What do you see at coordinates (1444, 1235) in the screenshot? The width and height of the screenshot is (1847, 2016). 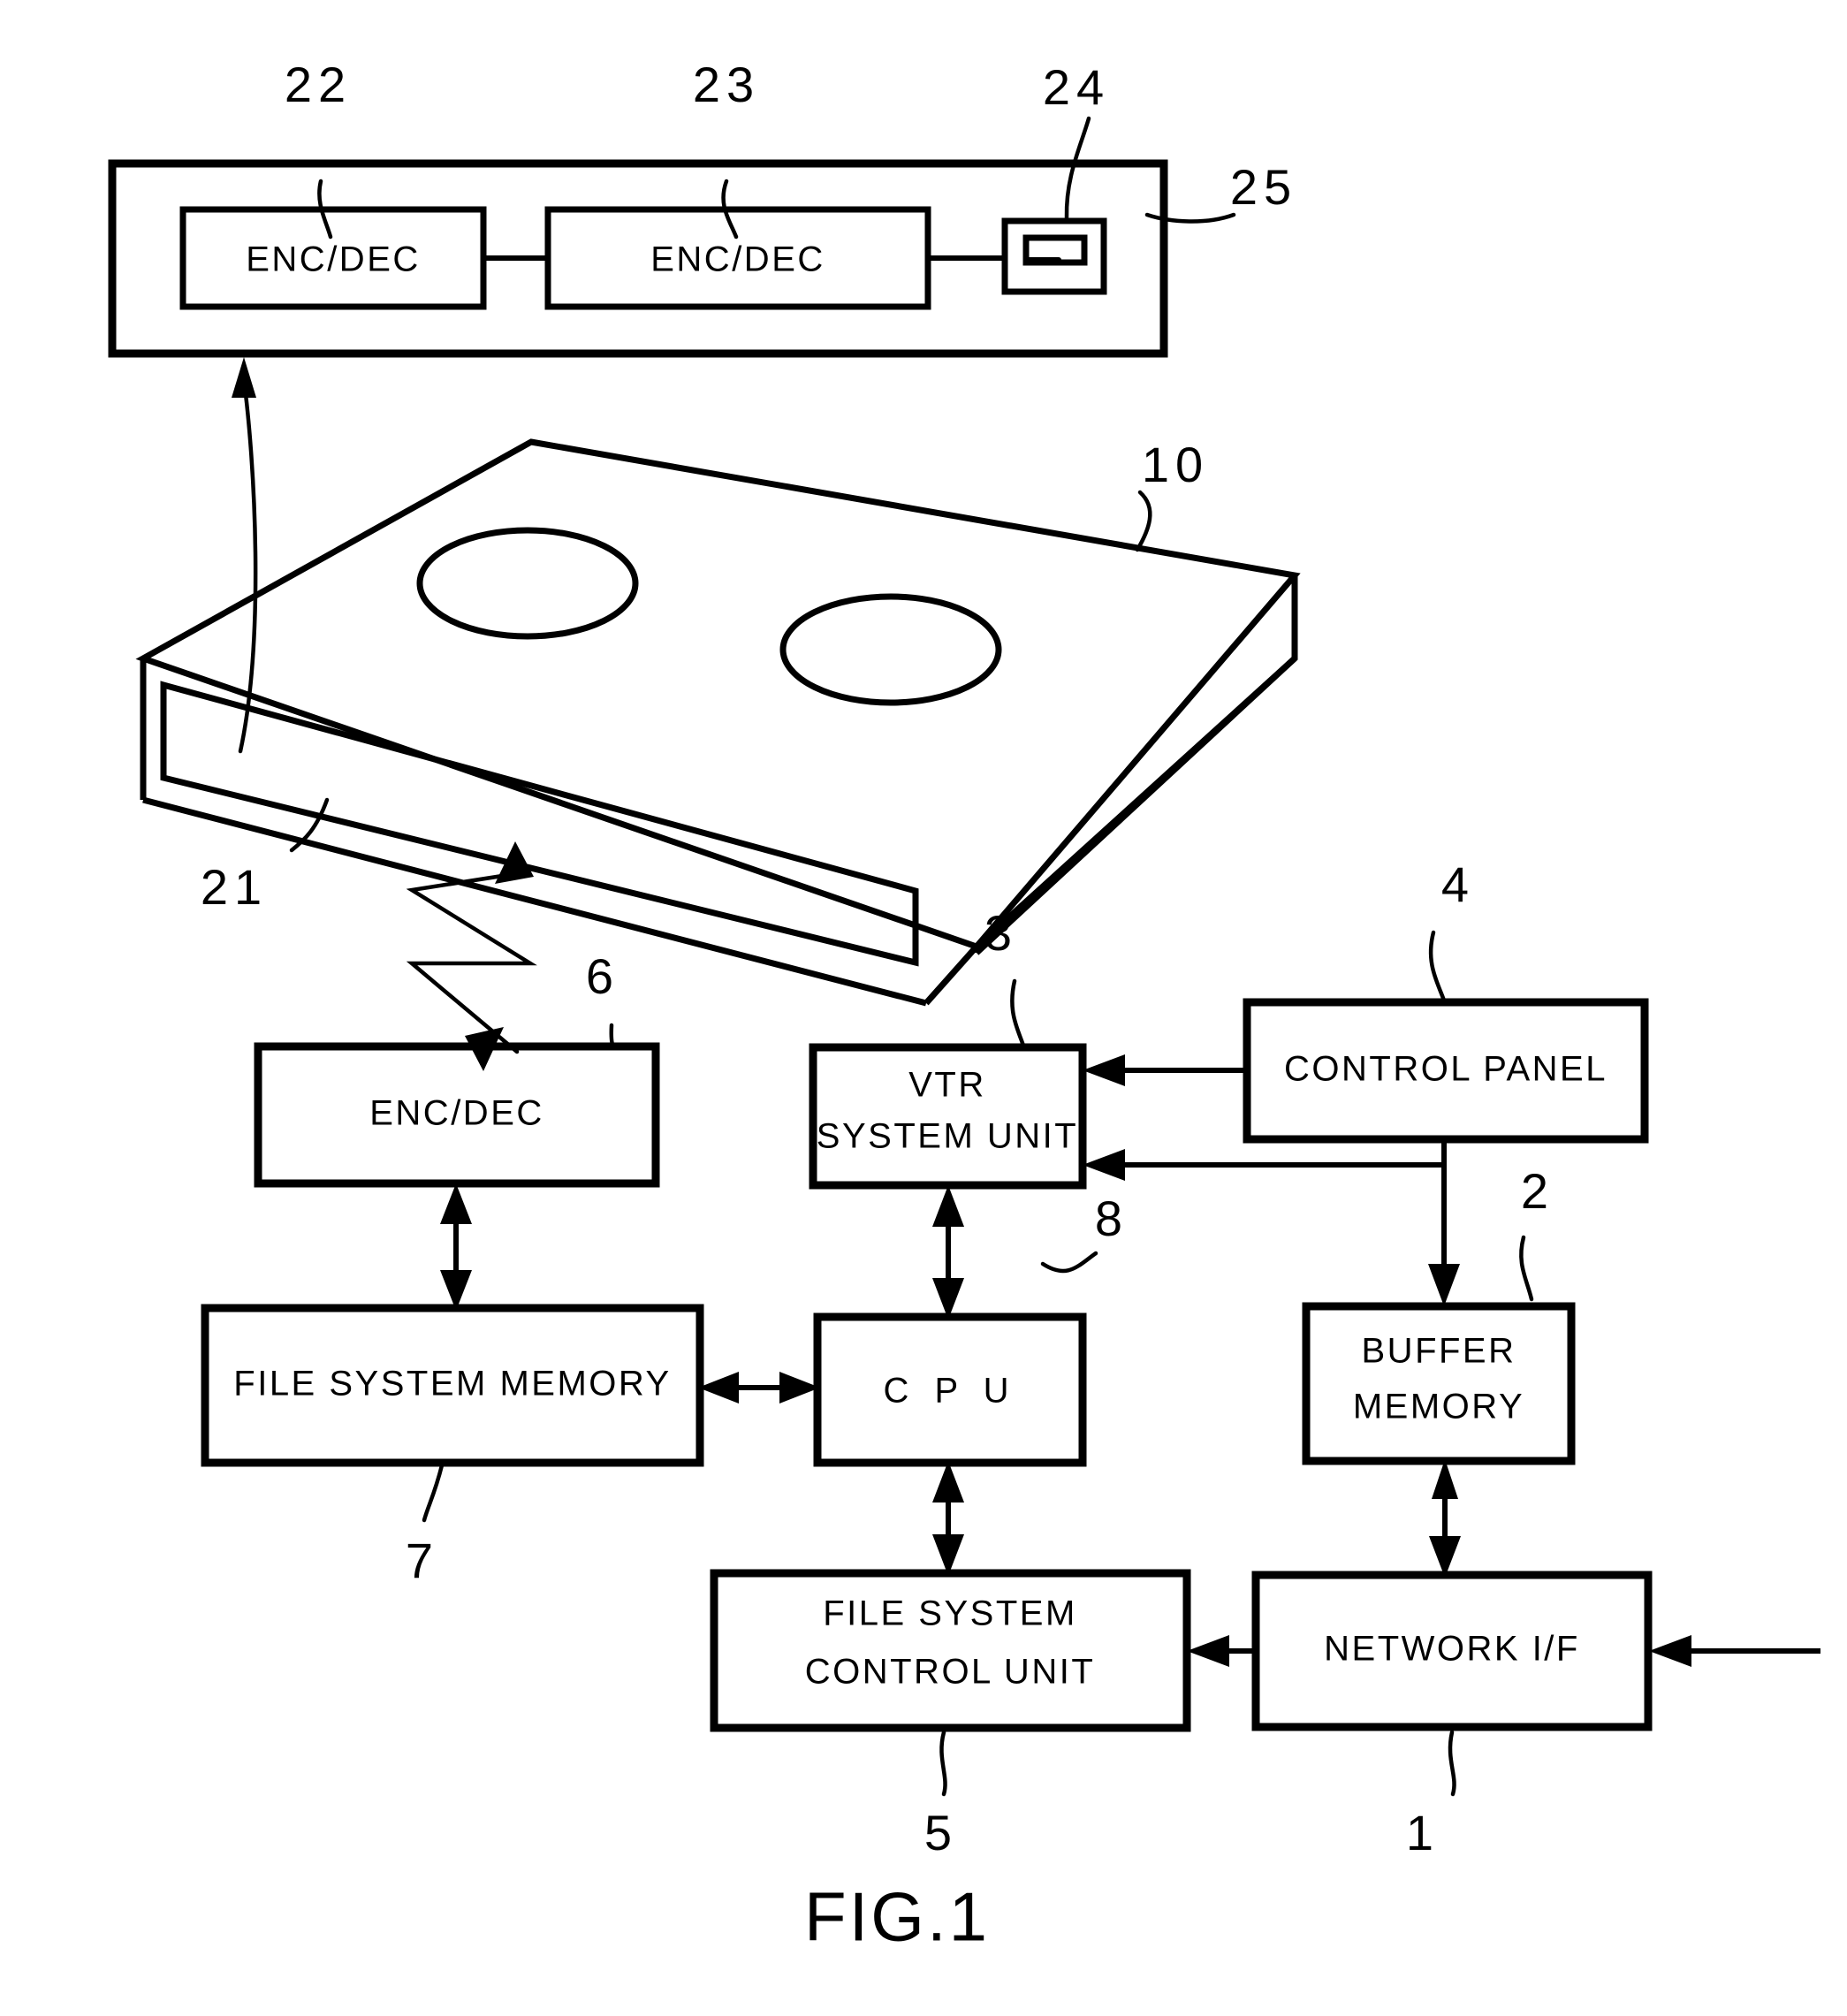 I see `arrow-vtr-bus-to-buffer` at bounding box center [1444, 1235].